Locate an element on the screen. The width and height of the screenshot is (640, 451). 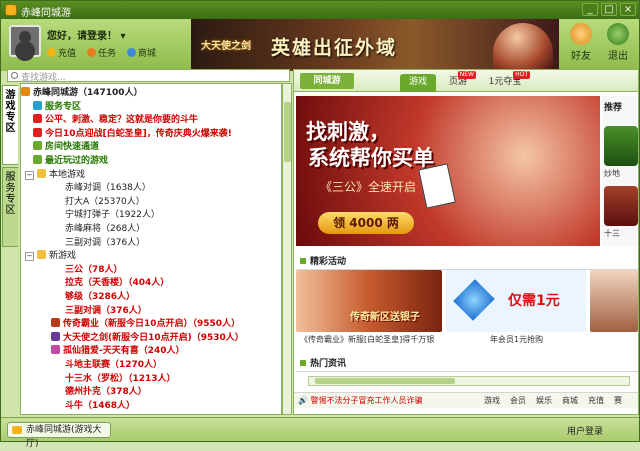
tree-item: − 本地游戏 is located at coordinates (55, 175).